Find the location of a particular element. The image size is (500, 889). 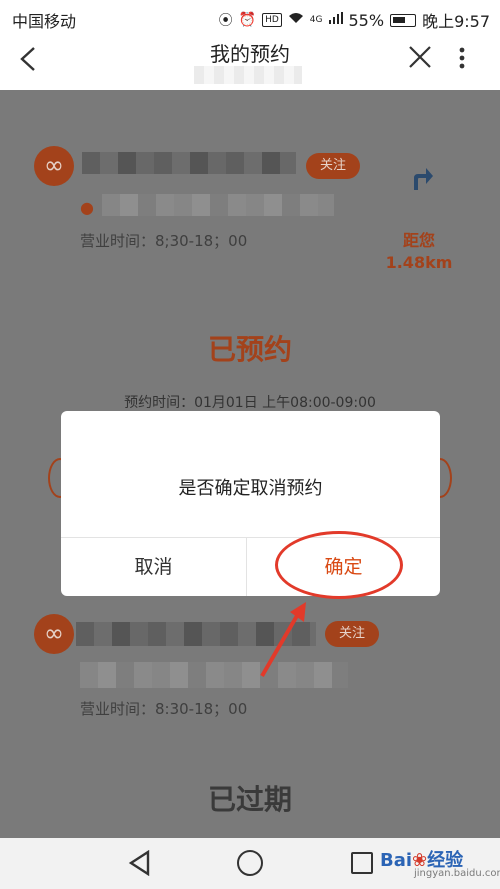

close-button is located at coordinates (420, 61).